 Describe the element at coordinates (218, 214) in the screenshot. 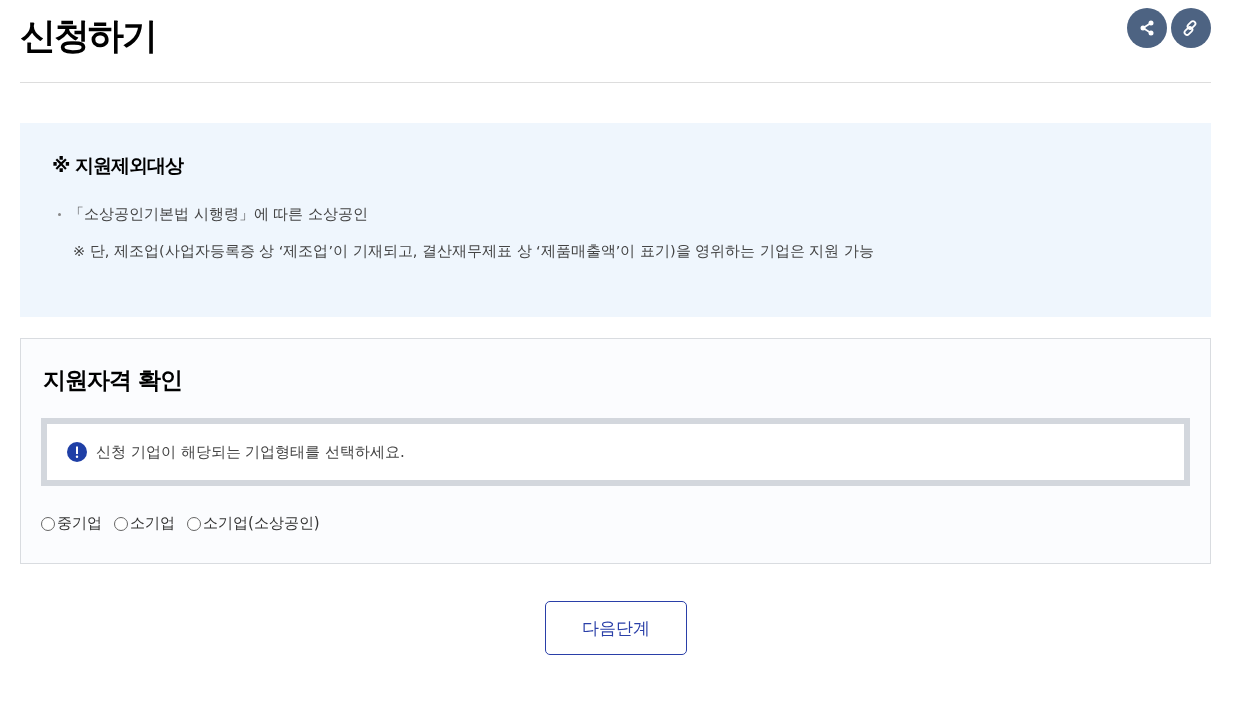

I see `list-item: 「소상공인기본법 시행령」에 따른 소상공인` at that location.